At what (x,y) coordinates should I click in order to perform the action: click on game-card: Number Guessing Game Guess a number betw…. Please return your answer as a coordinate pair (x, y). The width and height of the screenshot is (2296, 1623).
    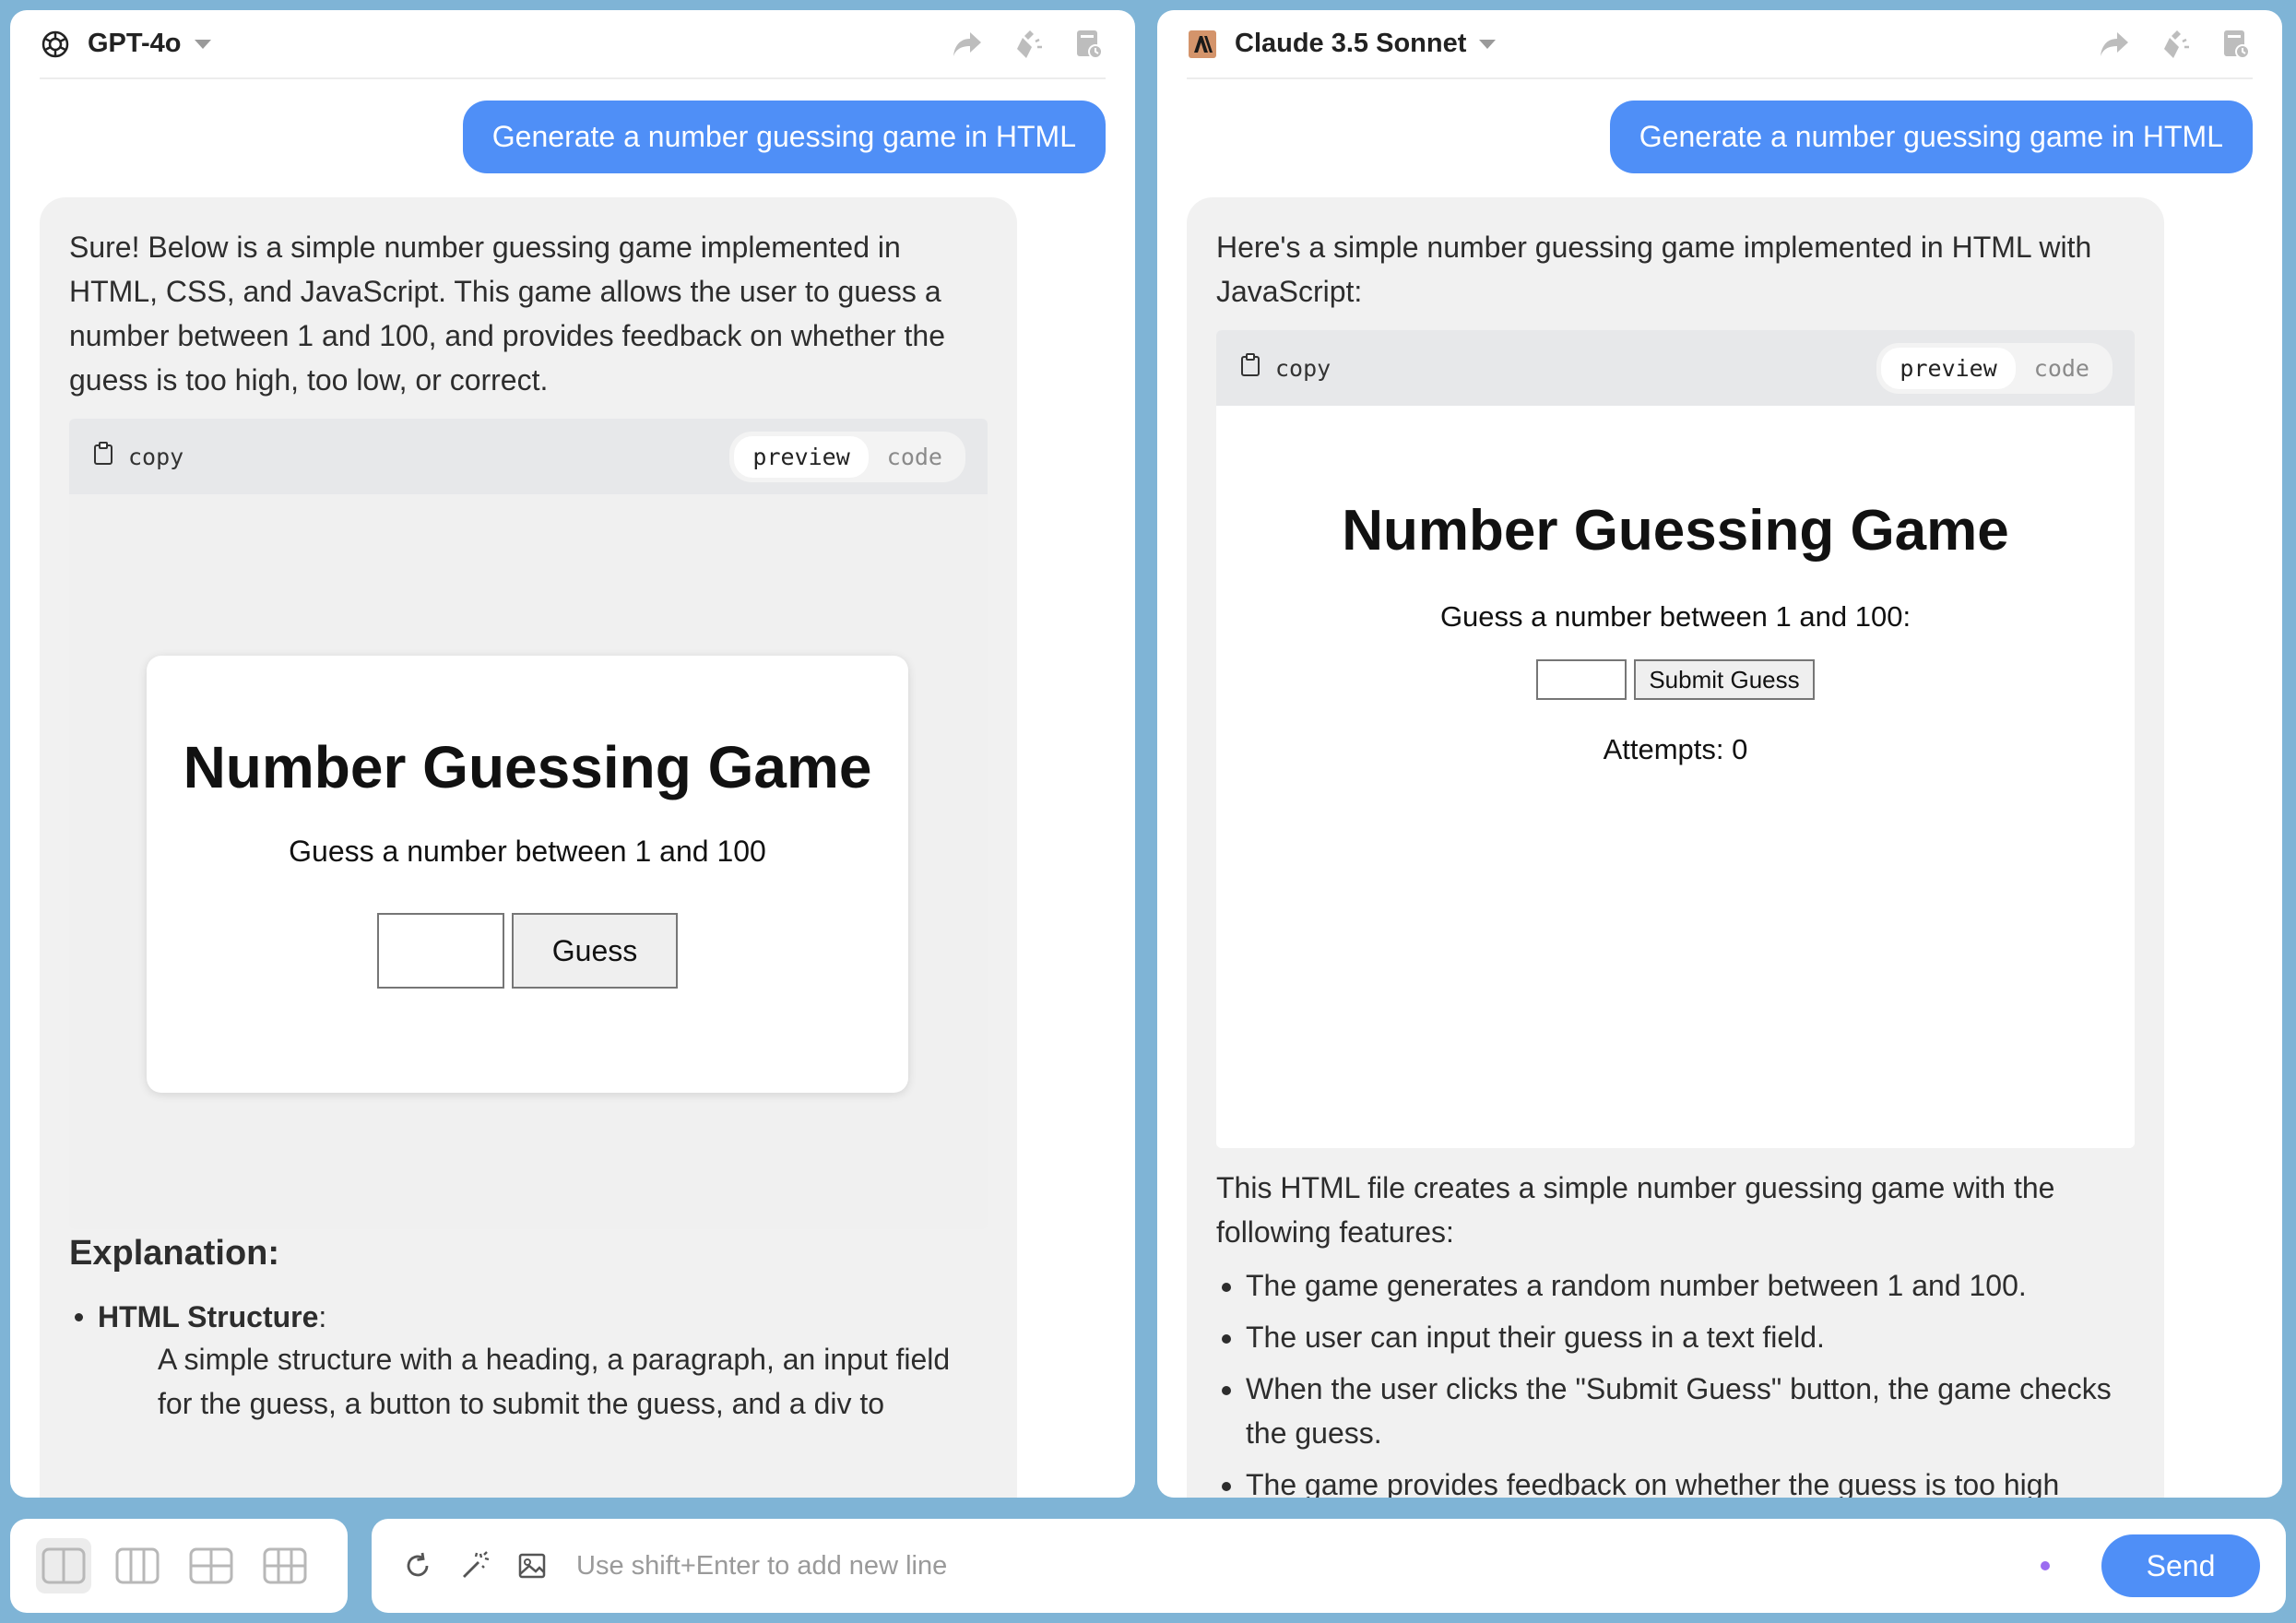
    Looking at the image, I should click on (527, 874).